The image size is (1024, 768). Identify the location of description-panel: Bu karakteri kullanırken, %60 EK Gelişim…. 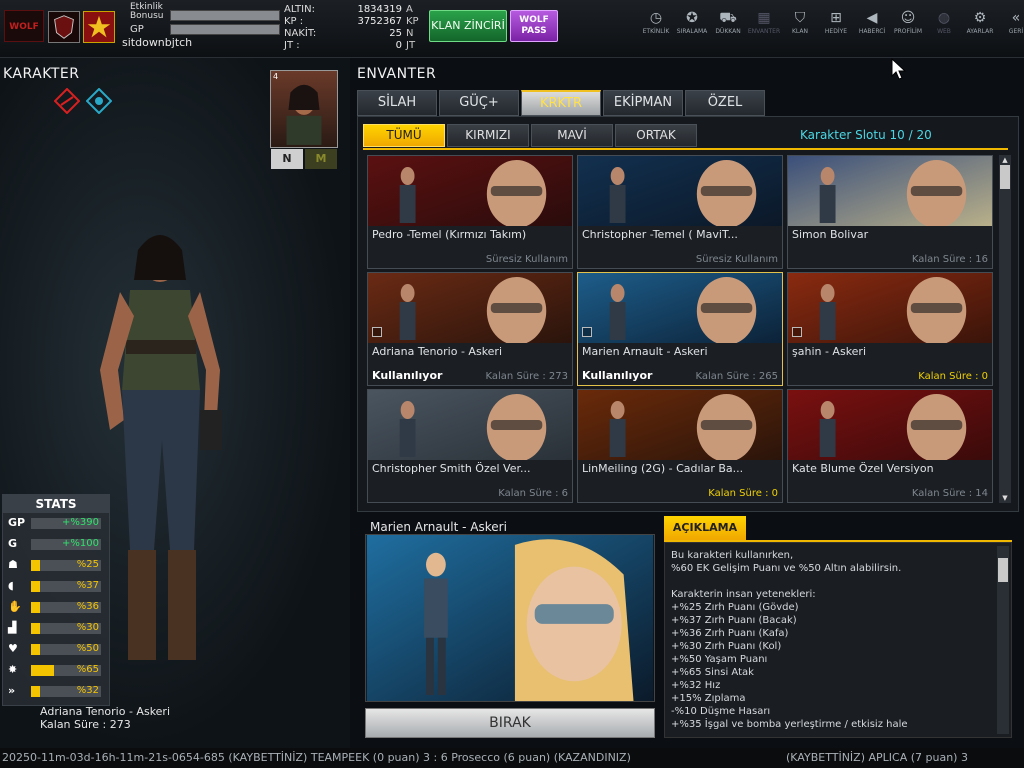
(838, 640).